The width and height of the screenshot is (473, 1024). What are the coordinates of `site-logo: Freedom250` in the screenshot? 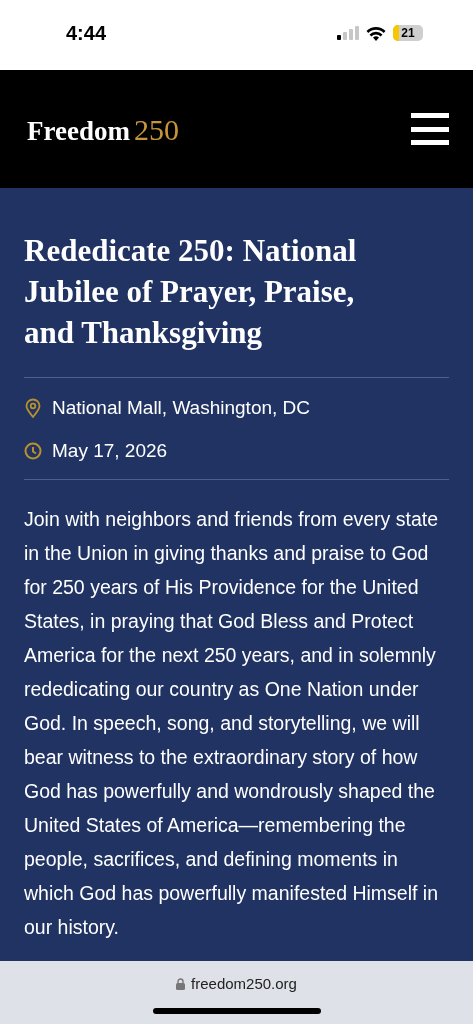 It's located at (103, 129).